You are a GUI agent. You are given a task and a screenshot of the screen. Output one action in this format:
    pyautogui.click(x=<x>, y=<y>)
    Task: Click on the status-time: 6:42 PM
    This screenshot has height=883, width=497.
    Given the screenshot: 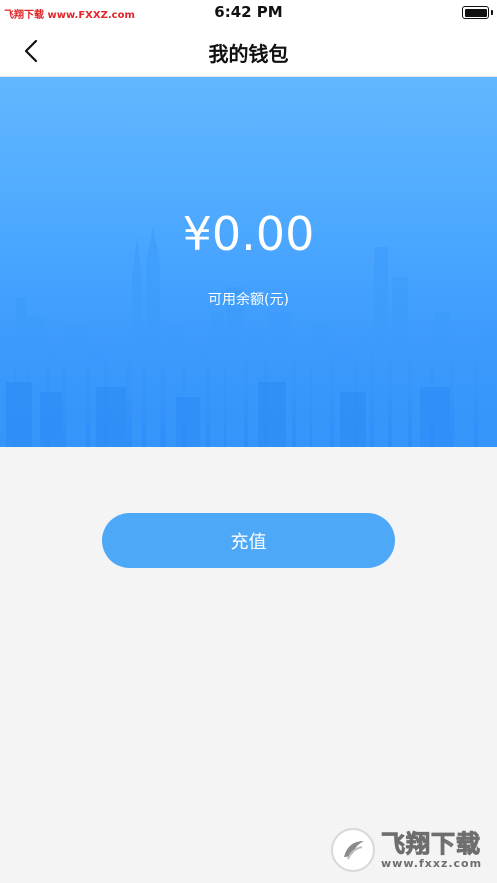 What is the action you would take?
    pyautogui.click(x=248, y=12)
    